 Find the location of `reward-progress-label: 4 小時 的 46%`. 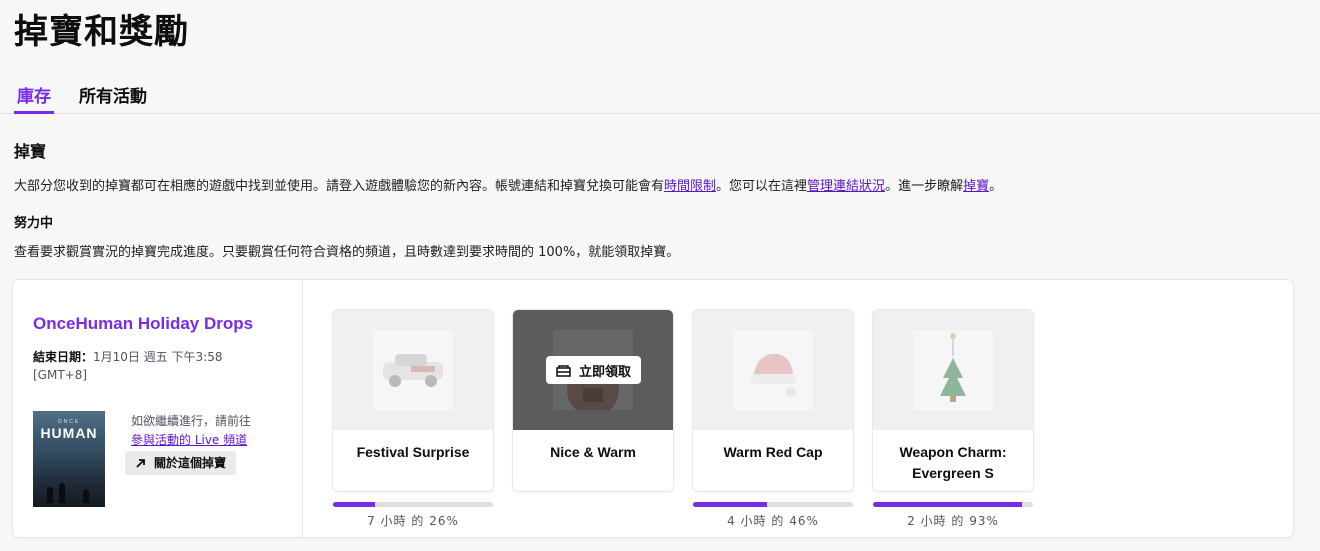

reward-progress-label: 4 小時 的 46% is located at coordinates (773, 521).